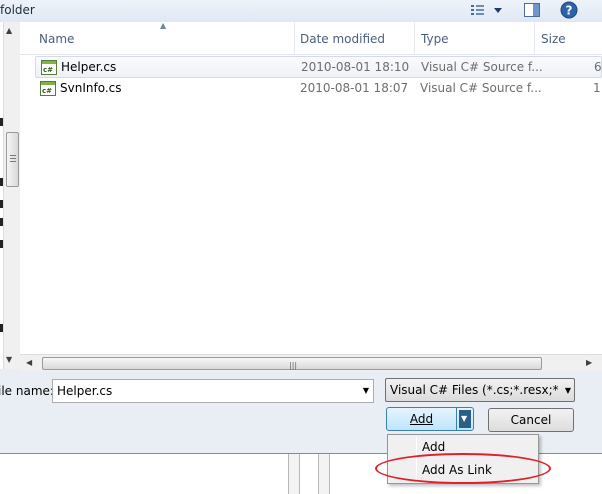 This screenshot has height=494, width=602. I want to click on toolbar: folder ?, so click(301, 11).